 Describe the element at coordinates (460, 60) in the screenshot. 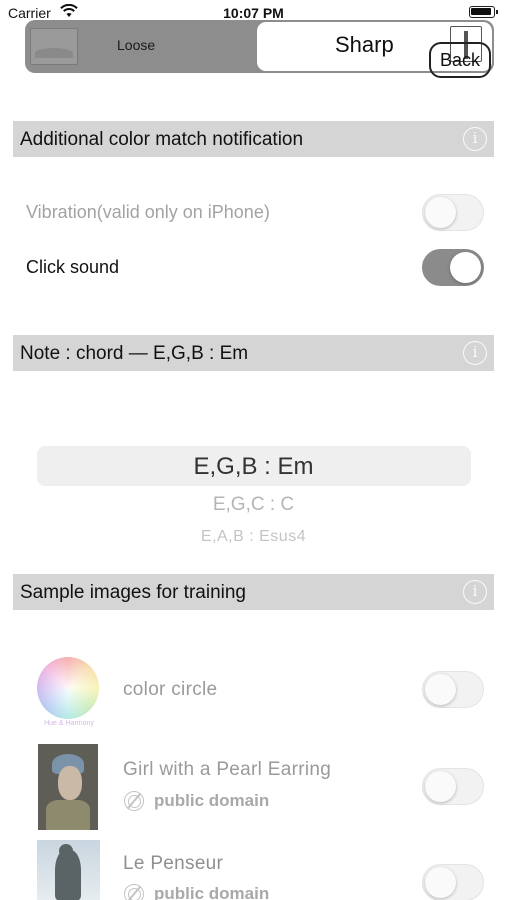

I see `back-button: Back` at that location.